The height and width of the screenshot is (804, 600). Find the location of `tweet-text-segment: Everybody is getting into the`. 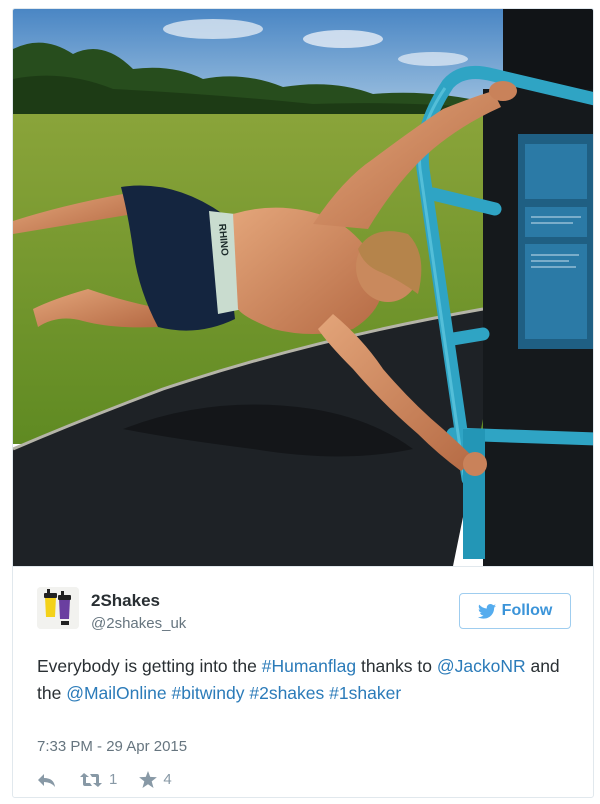

tweet-text-segment: Everybody is getting into the is located at coordinates (149, 666).